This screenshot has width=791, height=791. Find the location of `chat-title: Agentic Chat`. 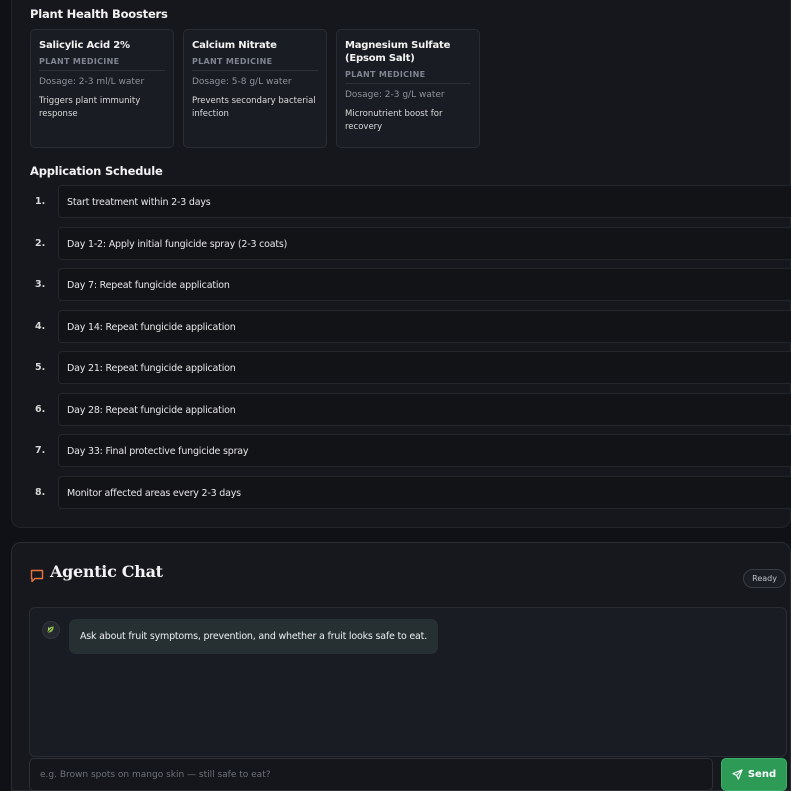

chat-title: Agentic Chat is located at coordinates (106, 571).